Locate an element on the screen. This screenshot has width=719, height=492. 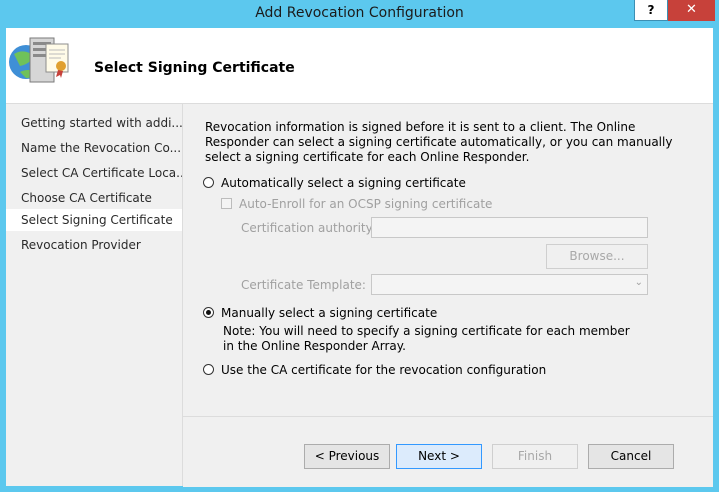
option-manual-select: Manually select a signing certificate is located at coordinates (320, 313).